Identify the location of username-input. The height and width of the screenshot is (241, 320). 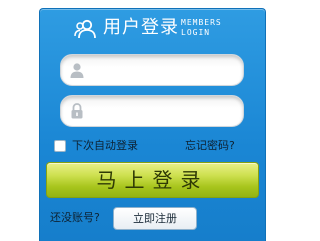
(163, 71).